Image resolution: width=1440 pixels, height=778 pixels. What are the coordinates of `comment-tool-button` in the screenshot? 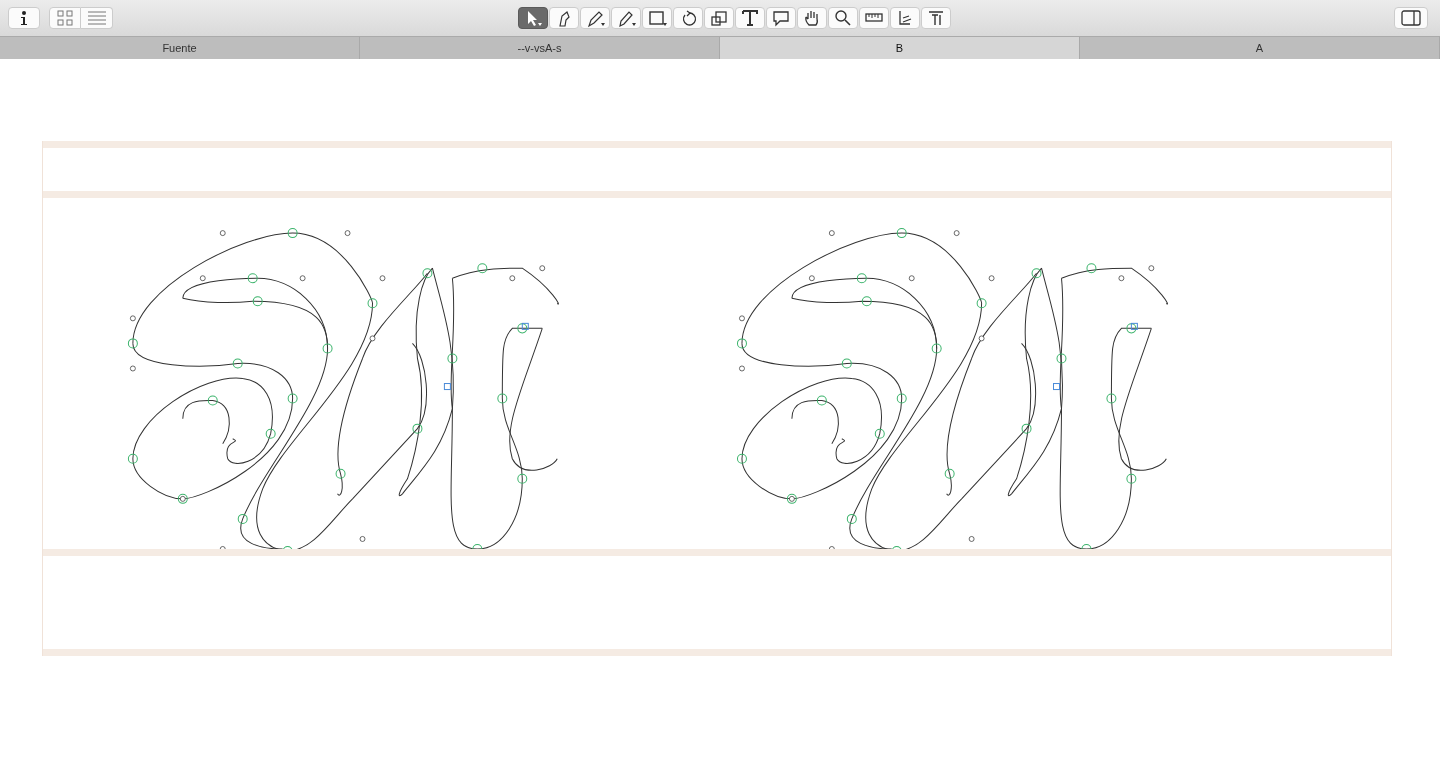 It's located at (781, 18).